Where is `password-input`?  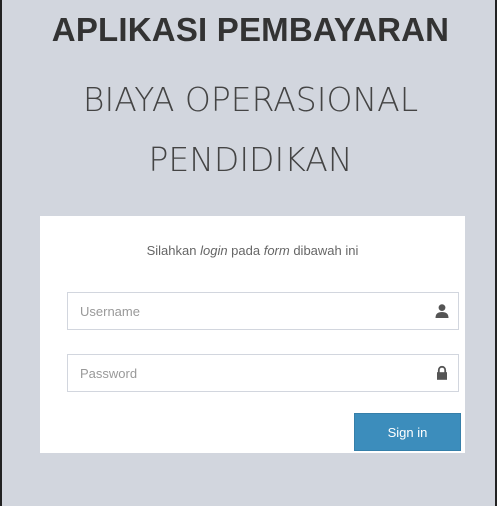 password-input is located at coordinates (263, 373).